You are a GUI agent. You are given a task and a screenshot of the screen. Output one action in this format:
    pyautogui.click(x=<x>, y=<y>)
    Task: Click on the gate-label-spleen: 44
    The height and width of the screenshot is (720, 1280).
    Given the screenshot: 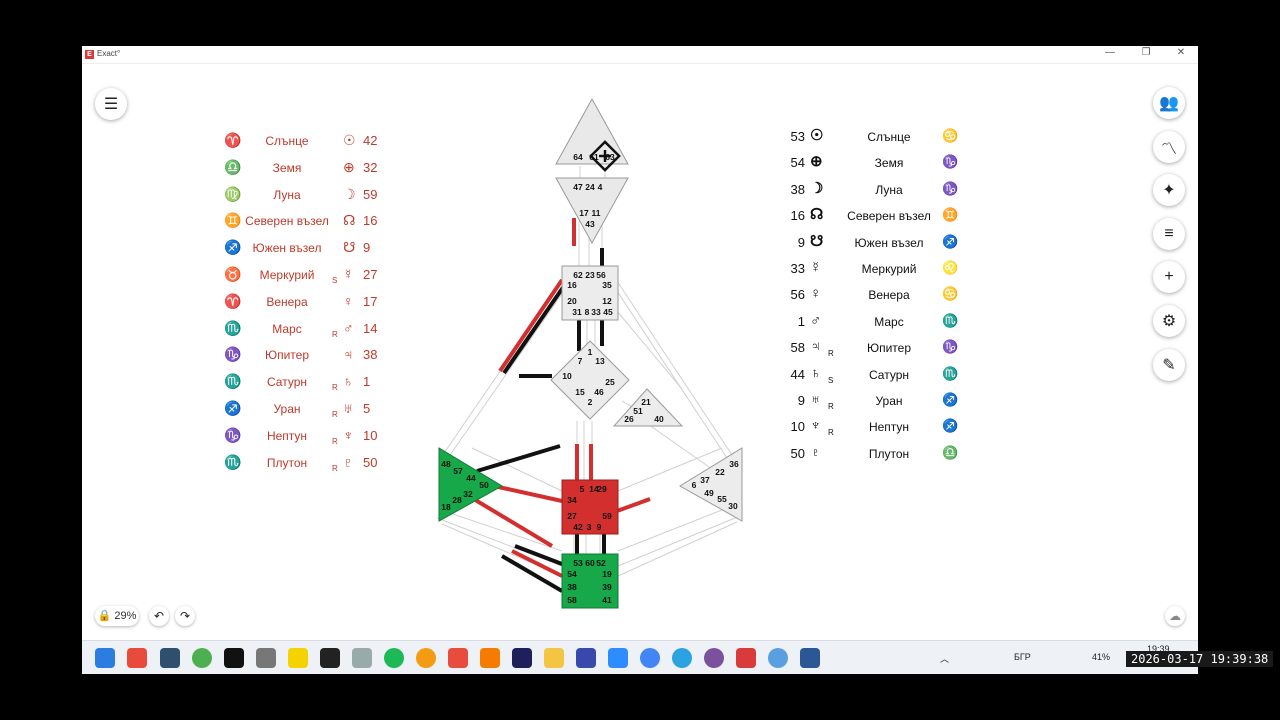 What is the action you would take?
    pyautogui.click(x=471, y=478)
    